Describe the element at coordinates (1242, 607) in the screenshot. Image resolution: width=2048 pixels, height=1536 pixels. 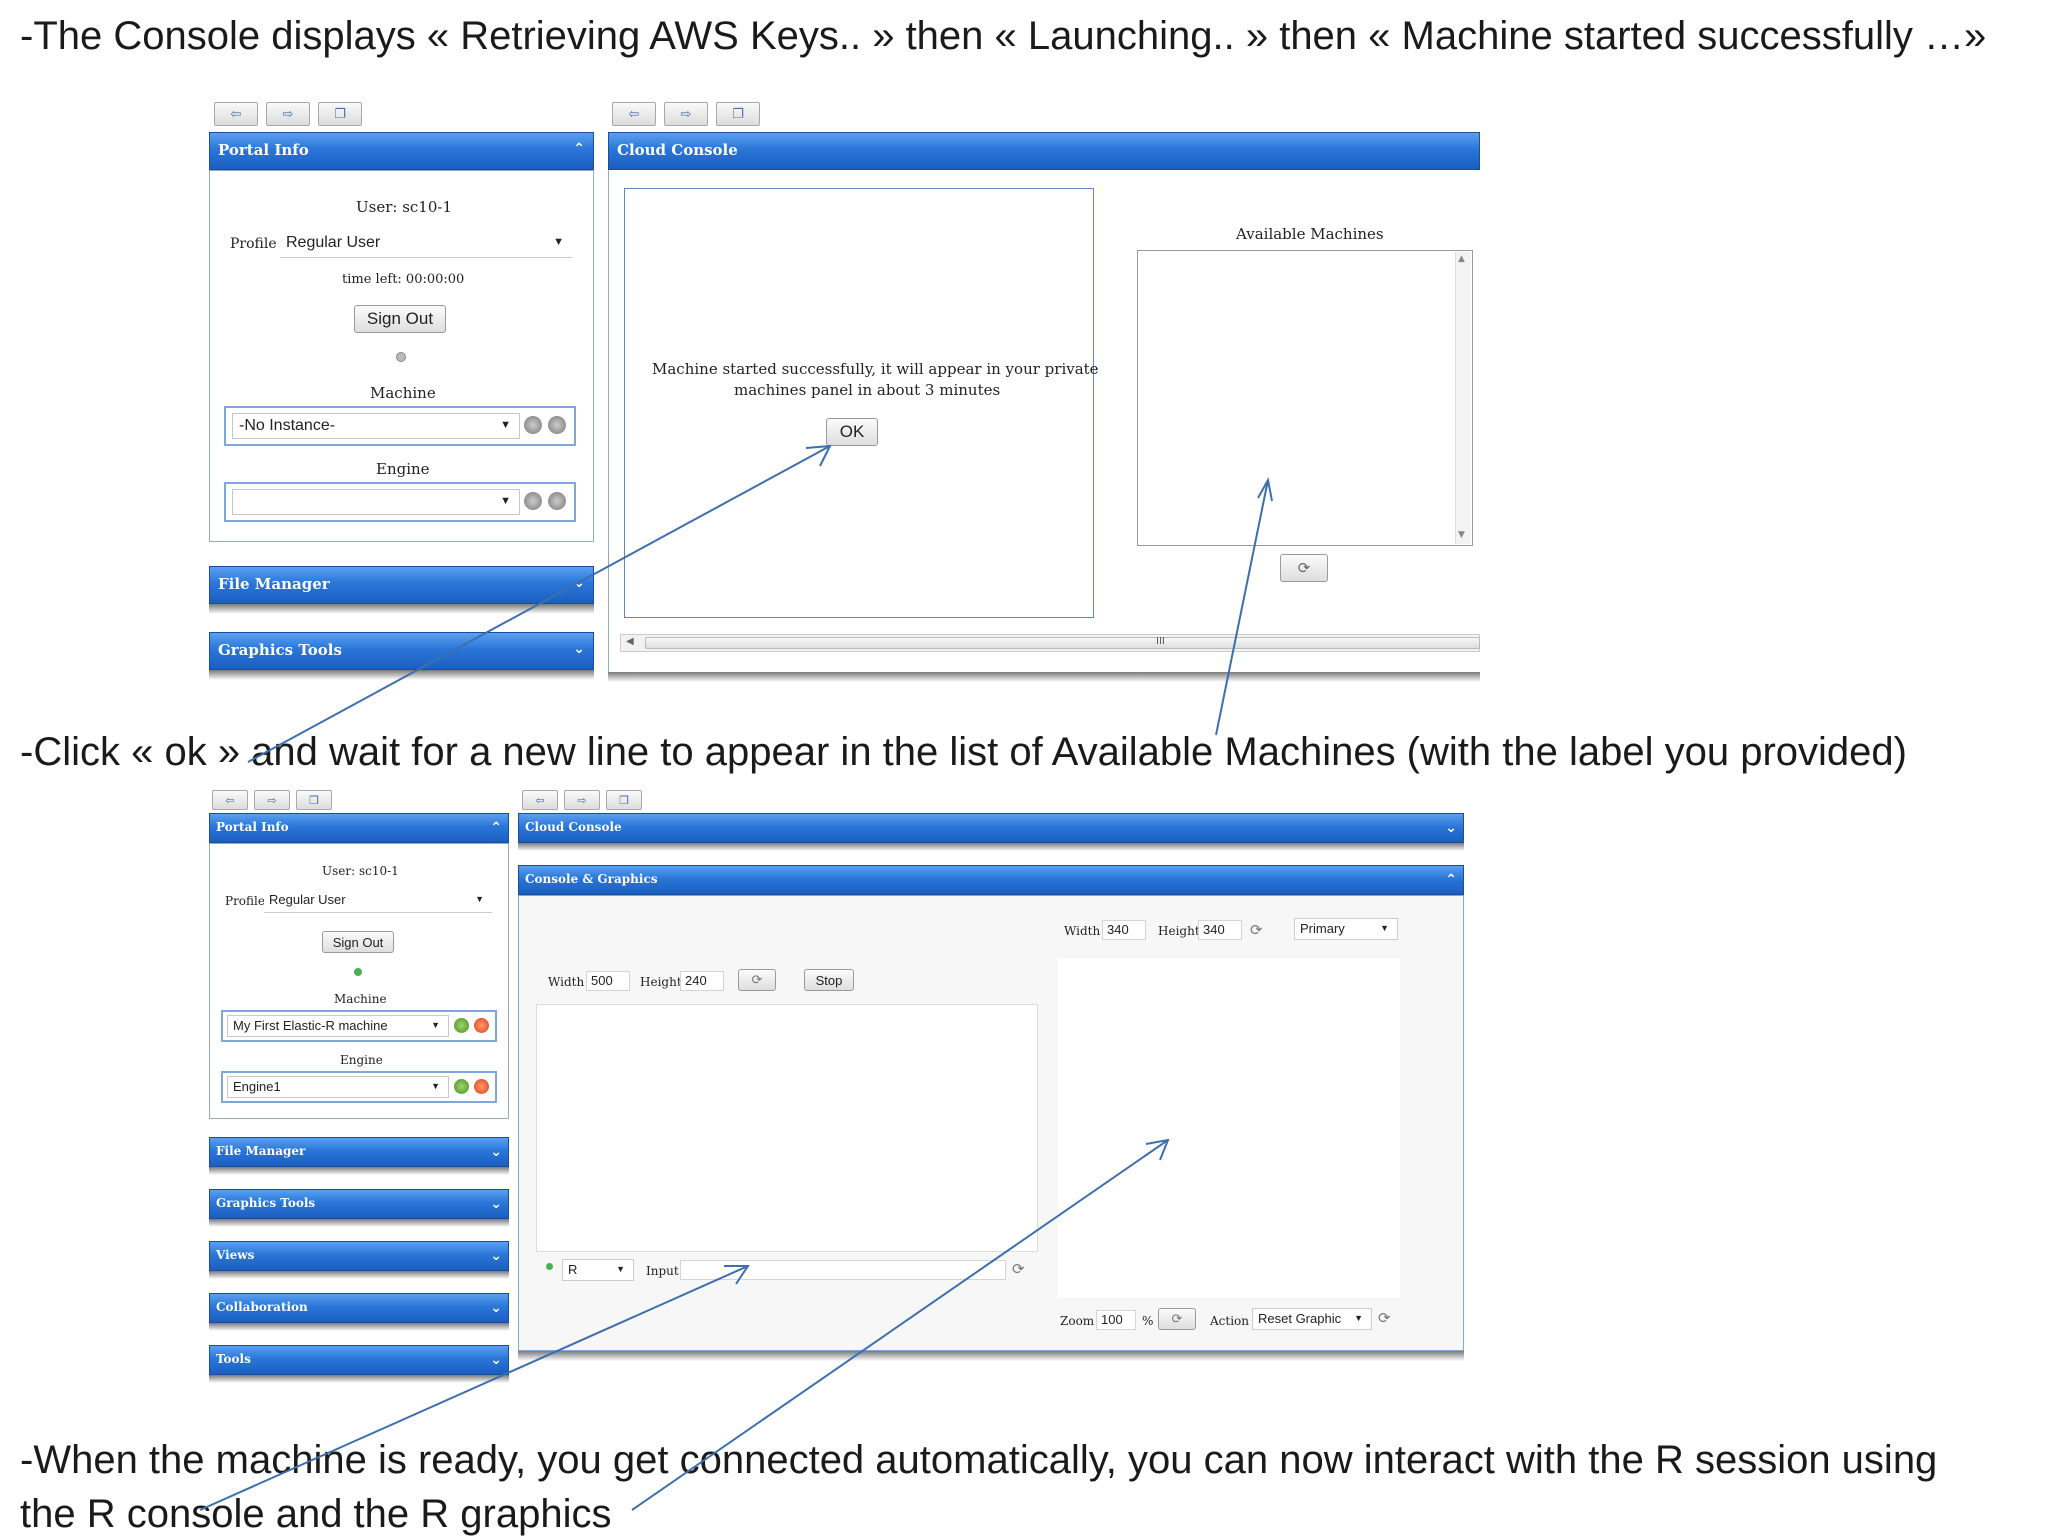
I see `arrow-to-machines` at that location.